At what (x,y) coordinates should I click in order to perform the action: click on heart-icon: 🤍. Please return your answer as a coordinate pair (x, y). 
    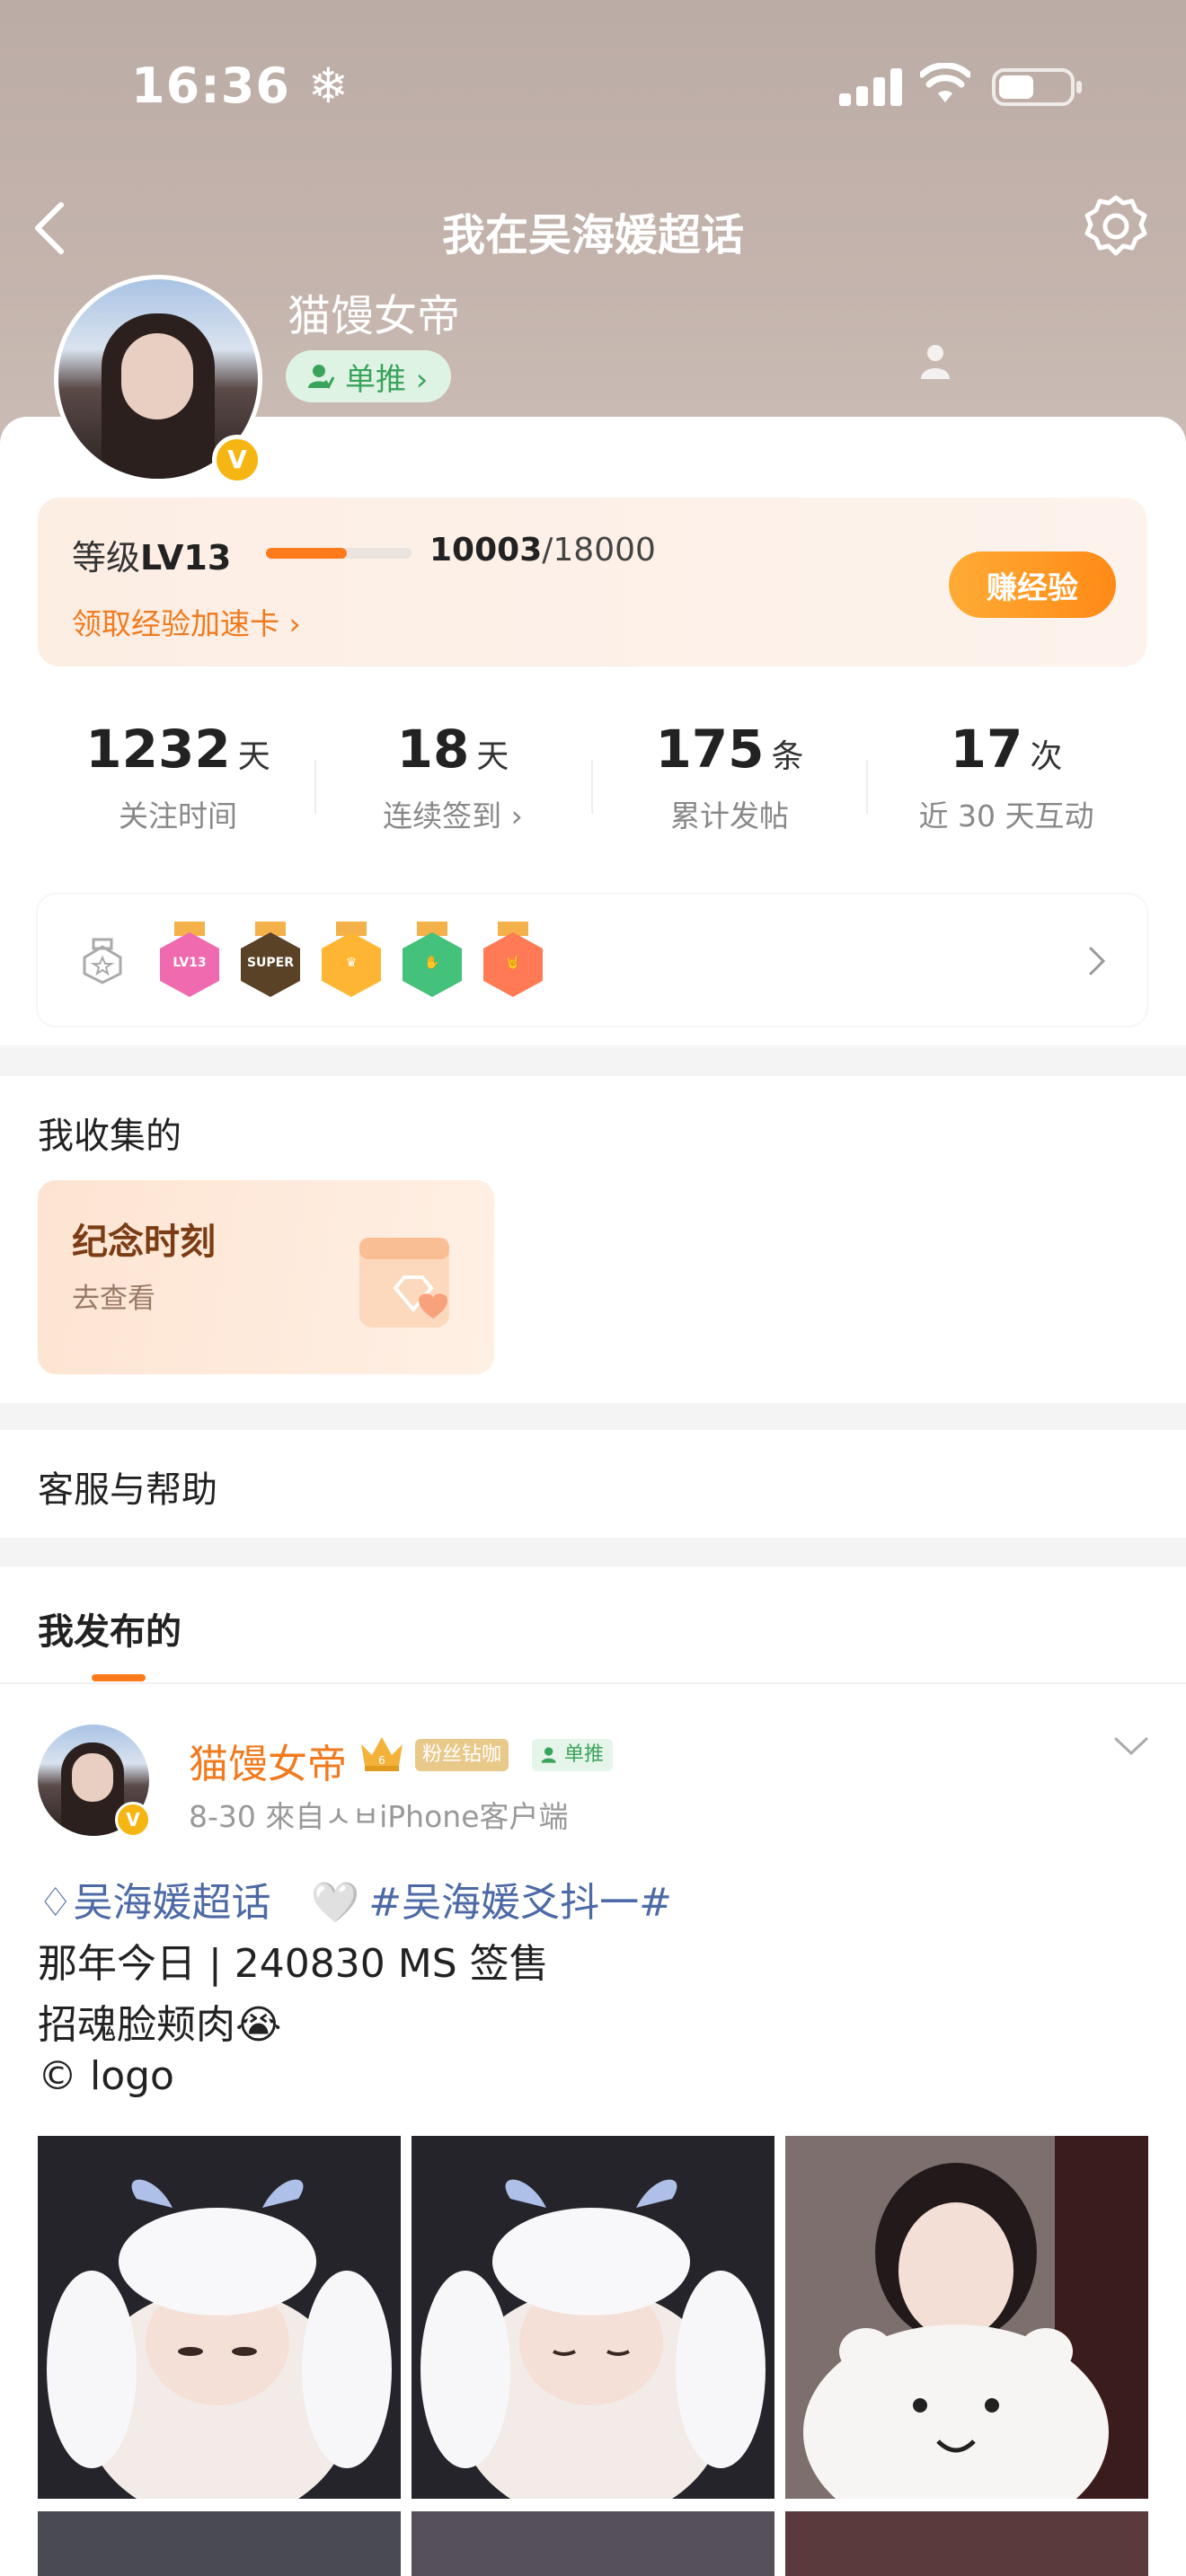
    Looking at the image, I should click on (335, 1903).